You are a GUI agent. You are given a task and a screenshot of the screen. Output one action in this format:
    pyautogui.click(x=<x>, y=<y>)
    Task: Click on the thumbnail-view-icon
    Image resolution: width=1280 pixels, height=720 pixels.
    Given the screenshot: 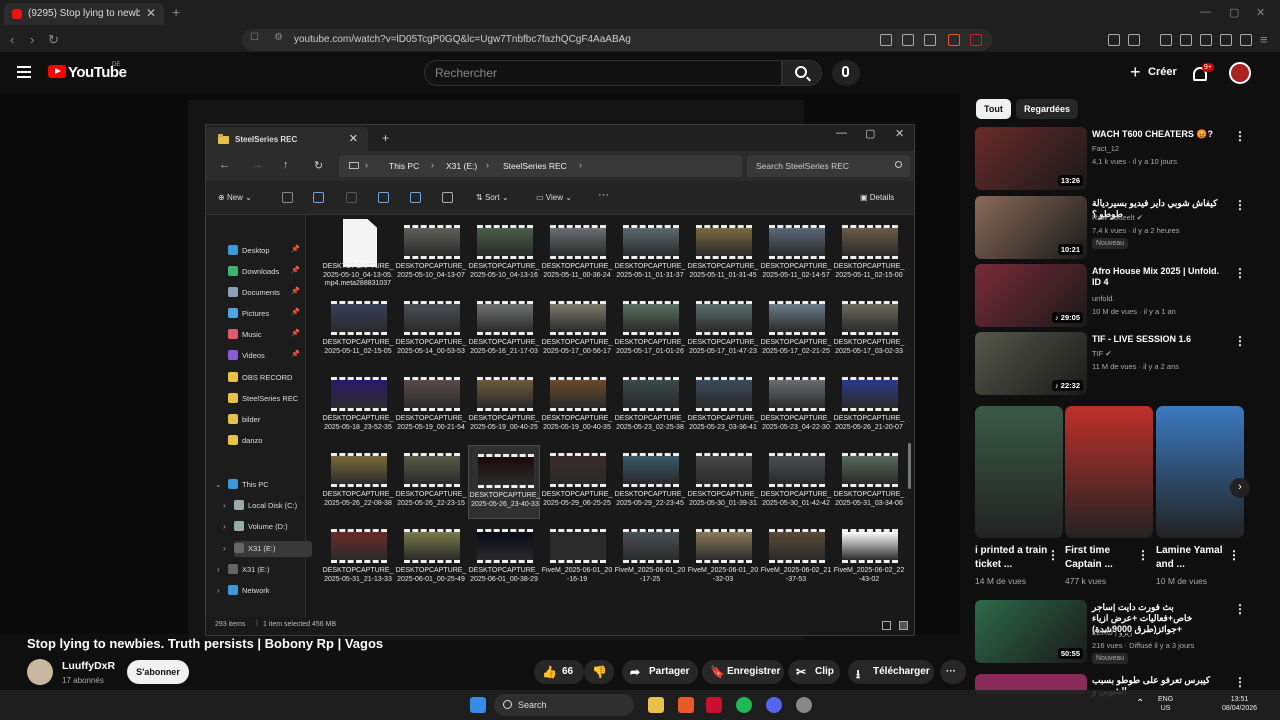 What is the action you would take?
    pyautogui.click(x=903, y=625)
    